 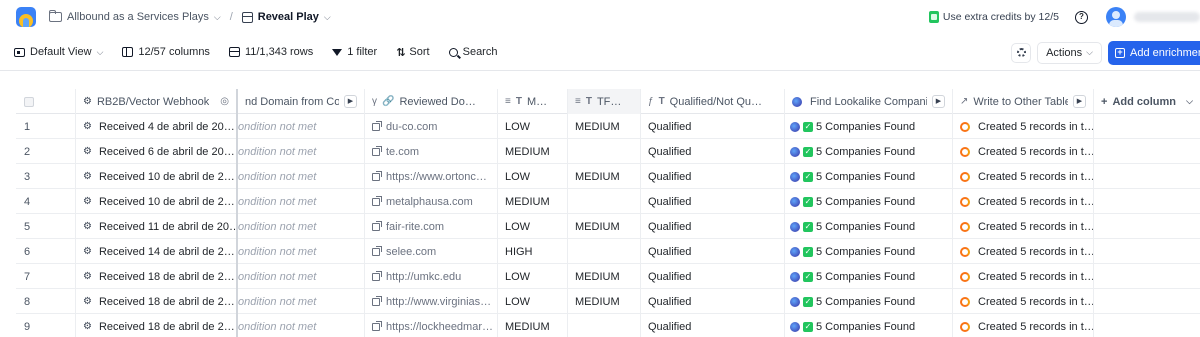 I want to click on app-logo-icon, so click(x=26, y=17).